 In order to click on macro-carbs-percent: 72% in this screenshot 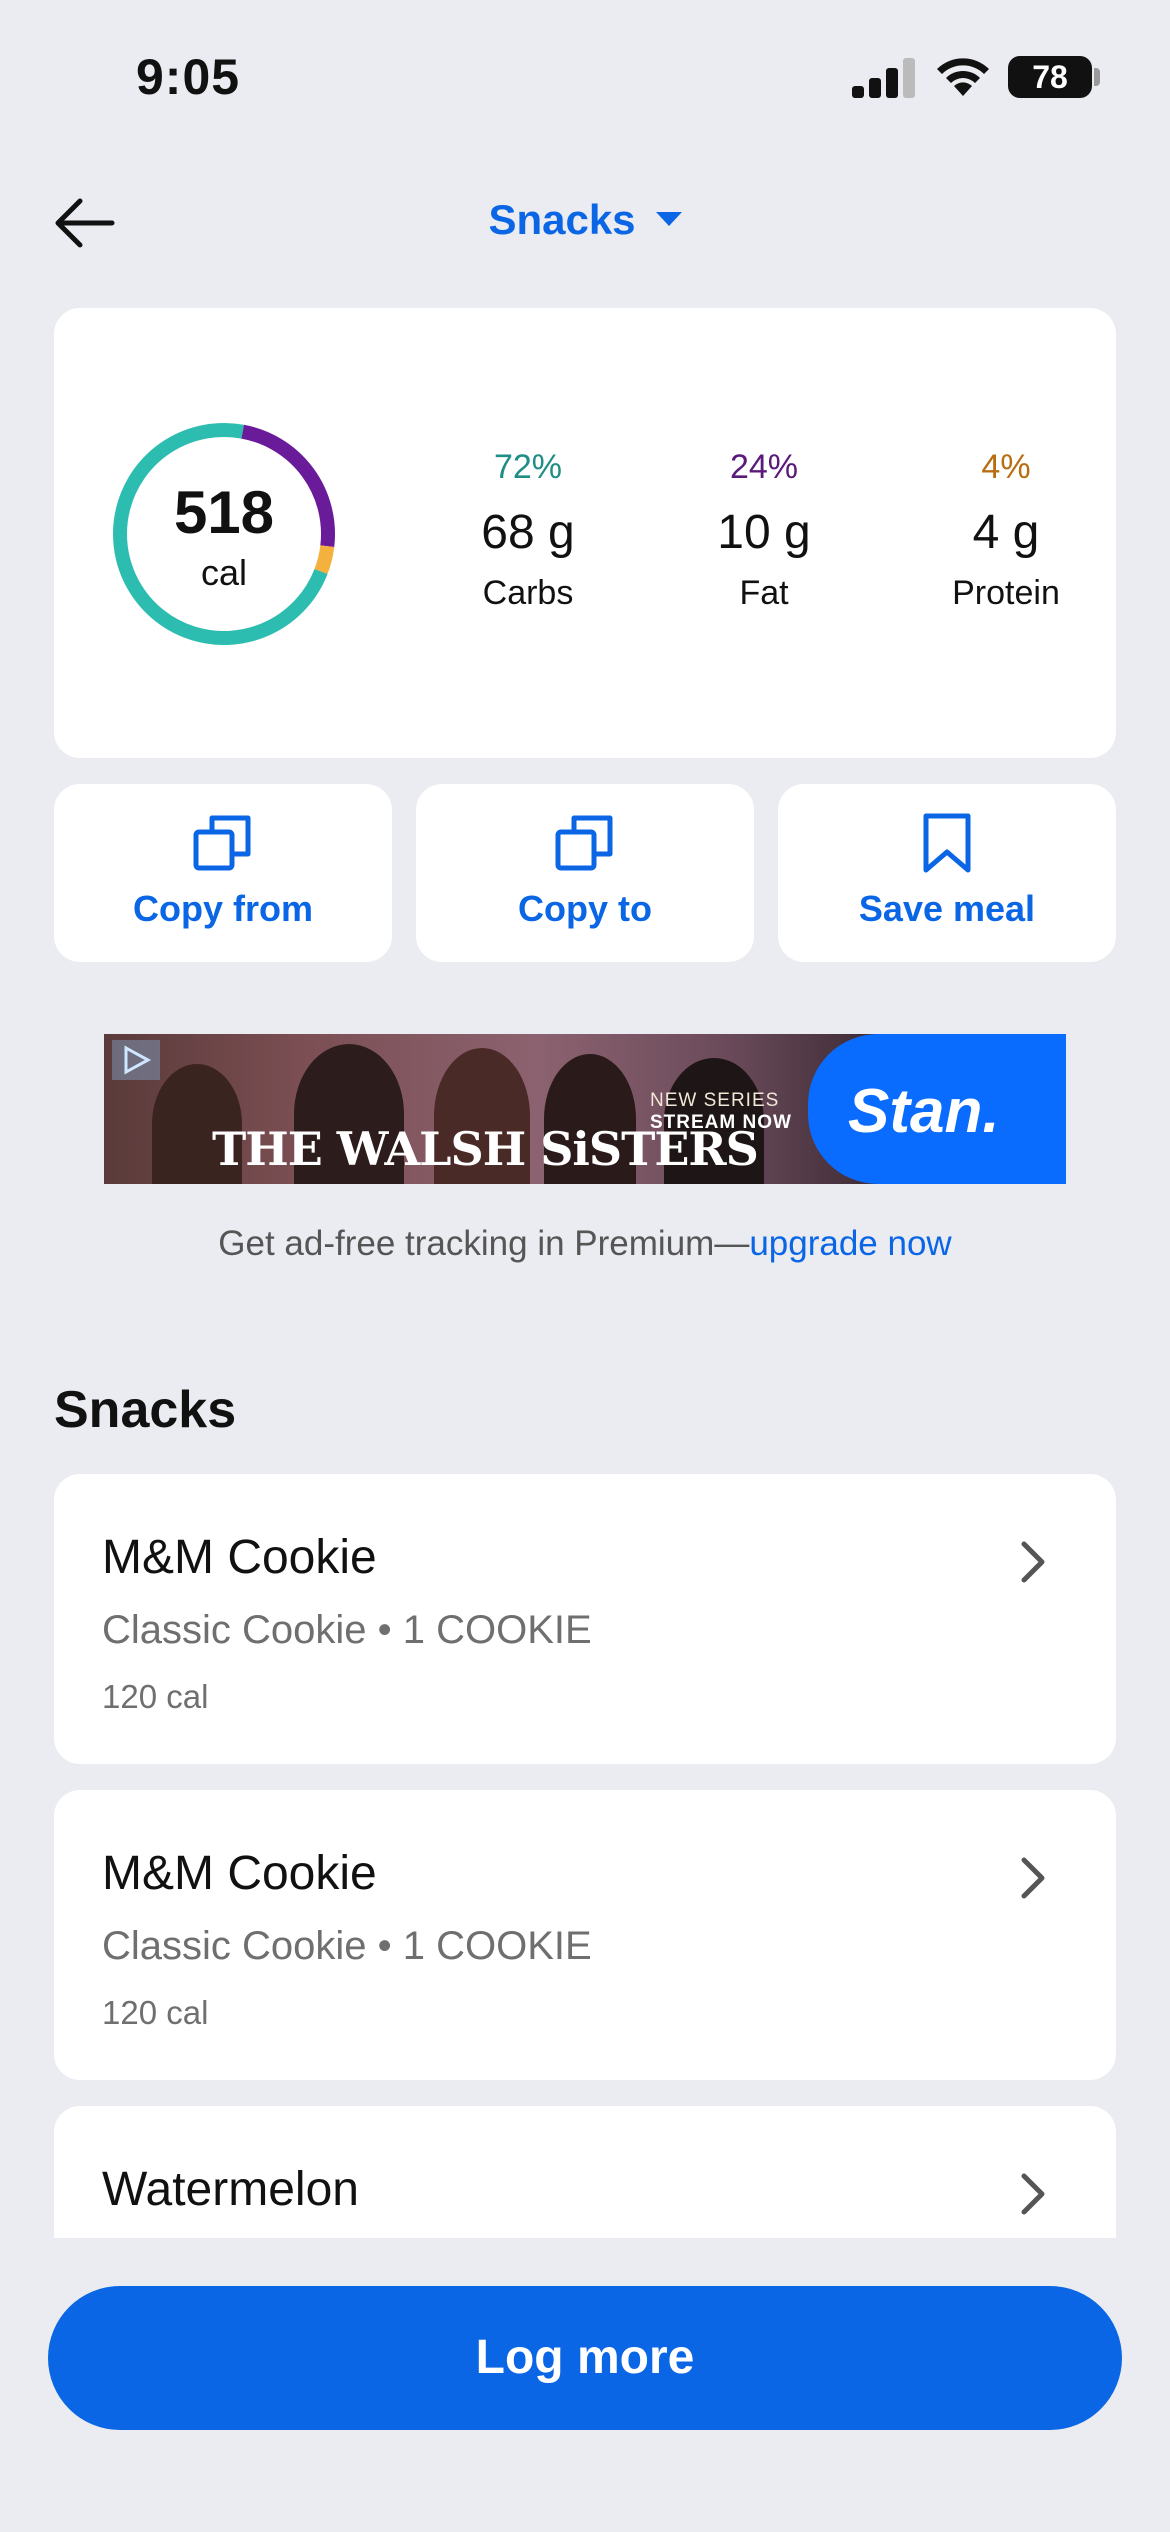, I will do `click(528, 467)`.